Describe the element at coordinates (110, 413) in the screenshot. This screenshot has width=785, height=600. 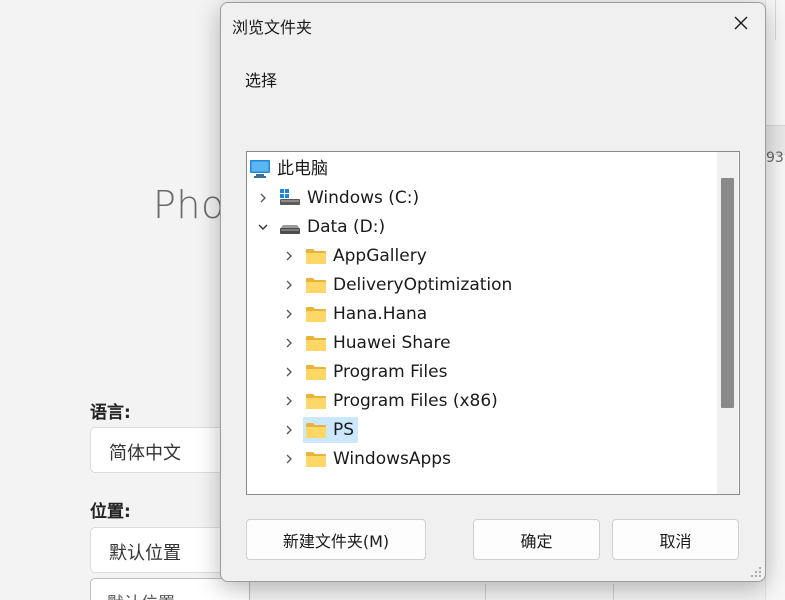
I see `language-label: 语言:` at that location.